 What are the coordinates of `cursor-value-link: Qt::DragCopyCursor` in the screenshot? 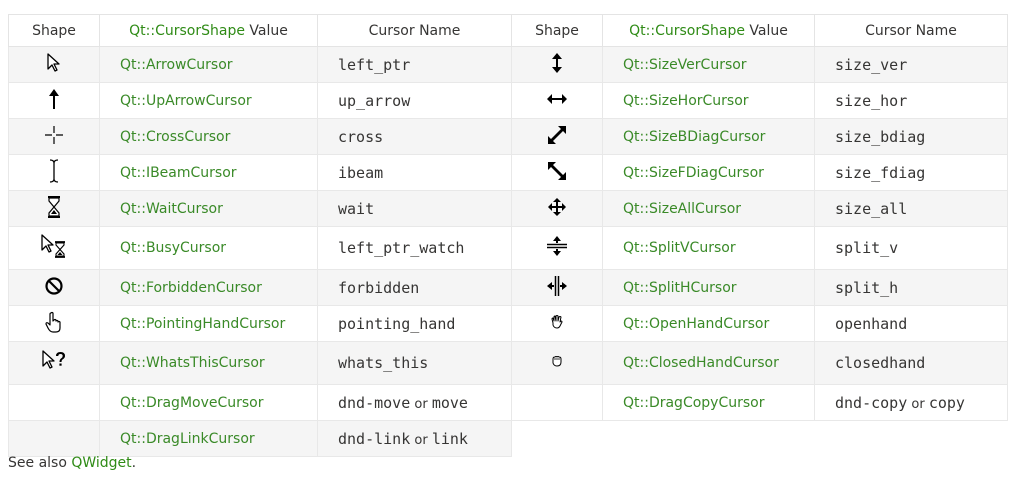 It's located at (693, 403).